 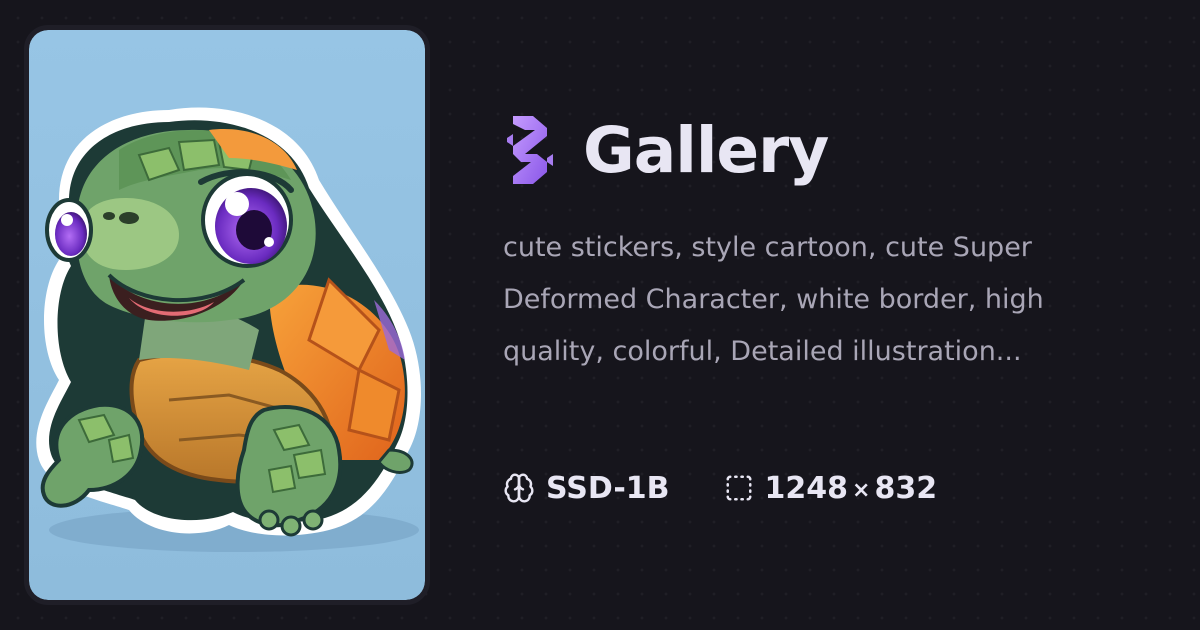 I want to click on times-sign: ×, so click(x=861, y=490).